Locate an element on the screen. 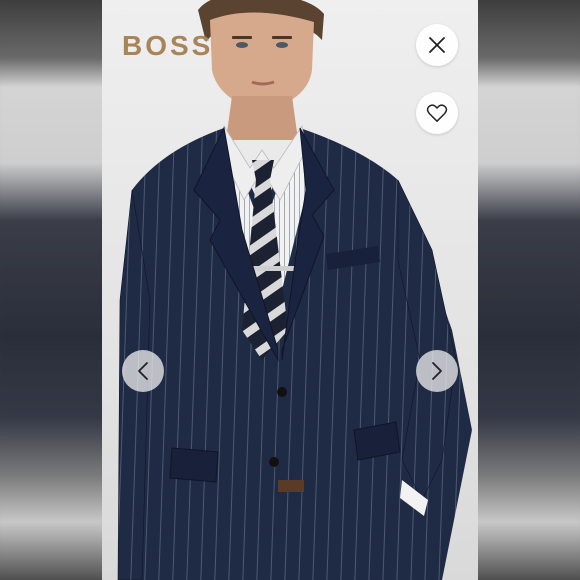  next-image-button is located at coordinates (437, 371).